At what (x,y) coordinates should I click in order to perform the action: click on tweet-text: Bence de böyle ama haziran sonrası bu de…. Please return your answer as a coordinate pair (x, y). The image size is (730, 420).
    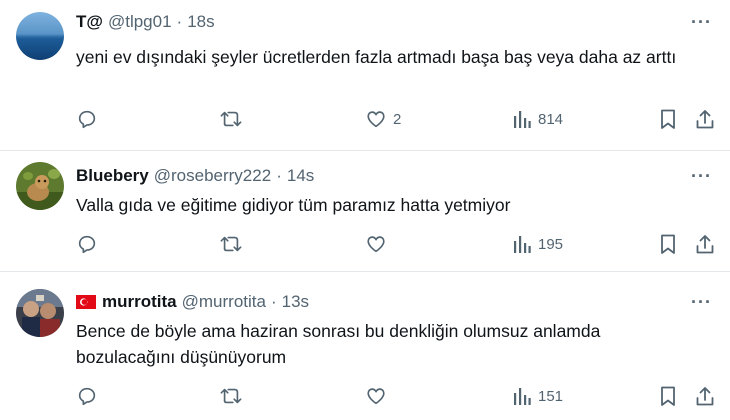
    Looking at the image, I should click on (338, 344).